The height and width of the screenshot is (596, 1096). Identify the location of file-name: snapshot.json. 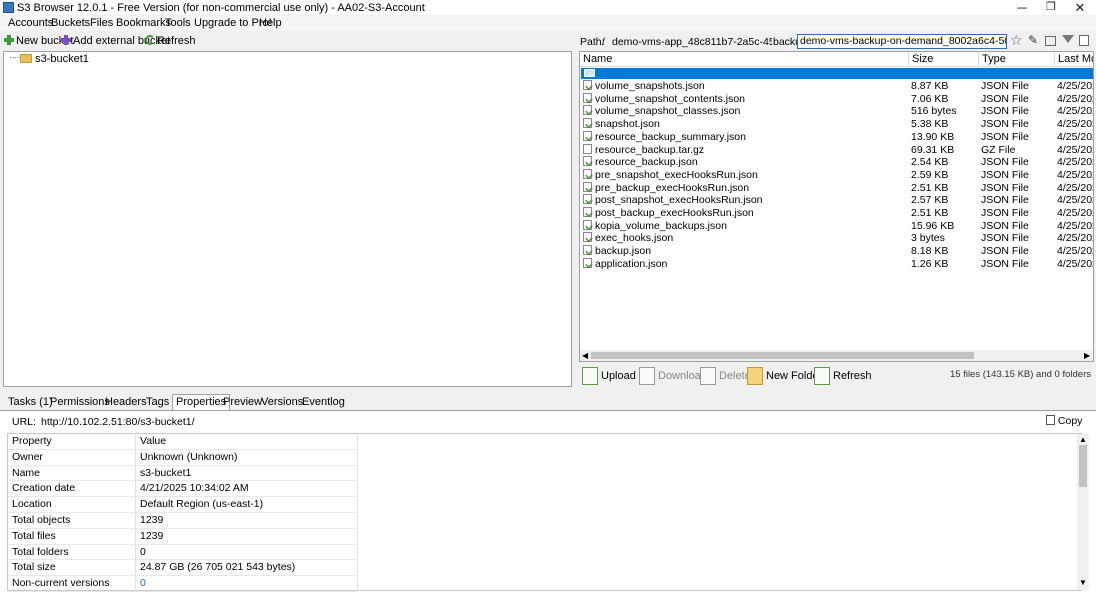
(746, 124).